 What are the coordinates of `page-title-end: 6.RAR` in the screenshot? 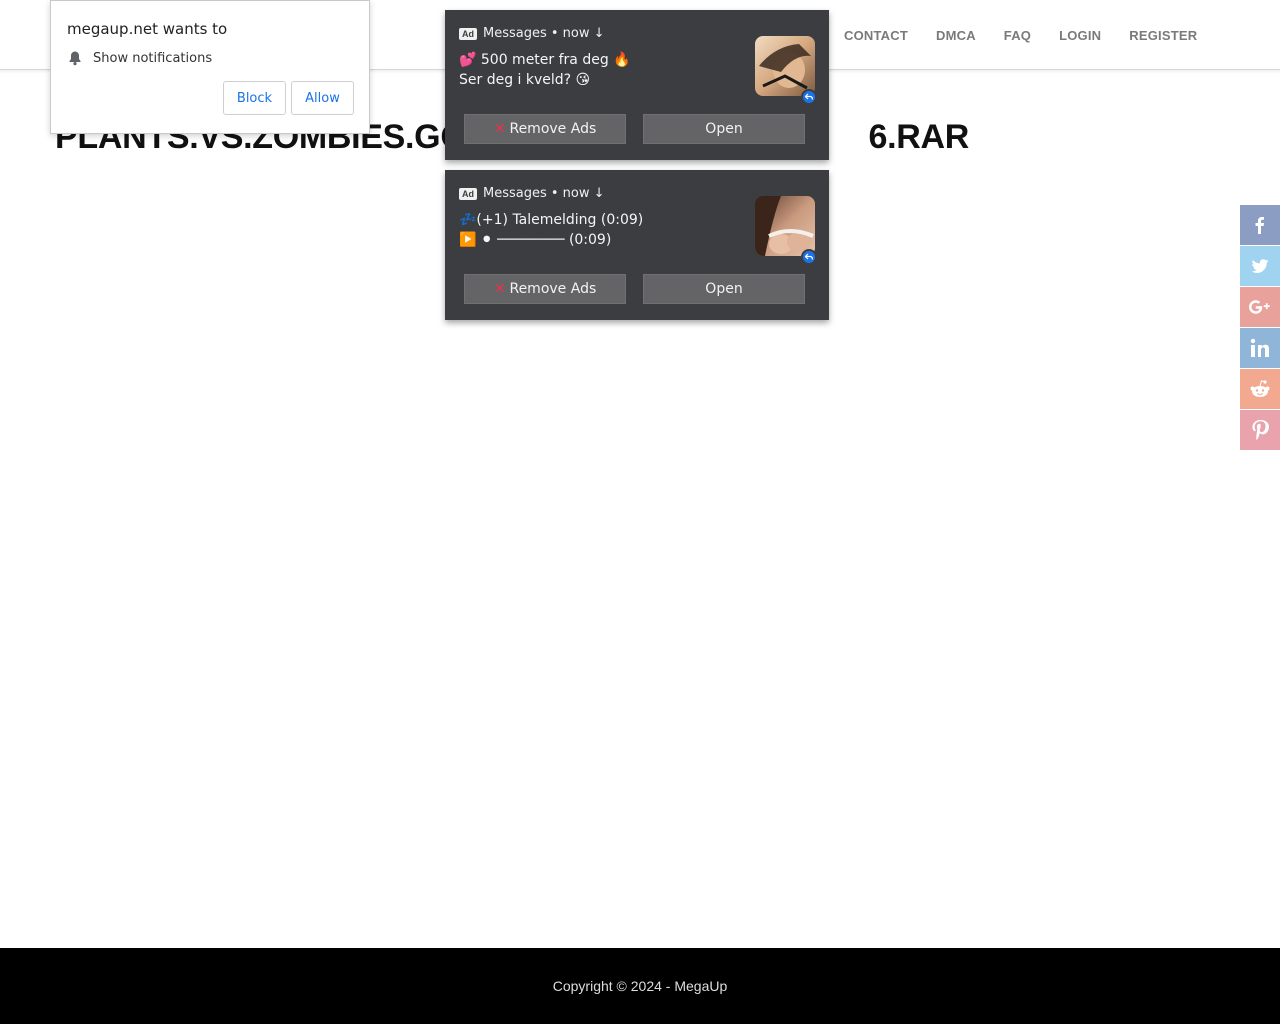 It's located at (919, 137).